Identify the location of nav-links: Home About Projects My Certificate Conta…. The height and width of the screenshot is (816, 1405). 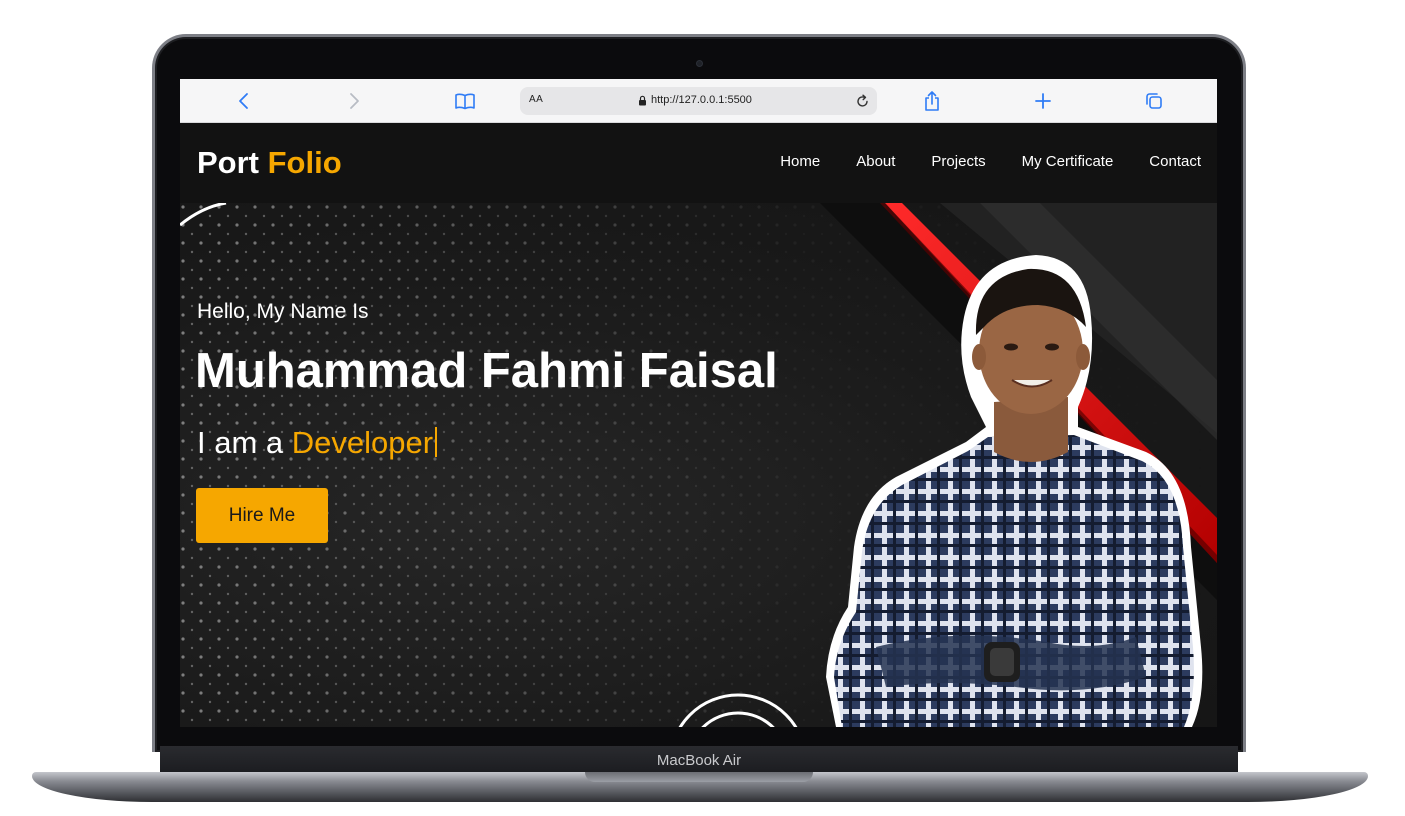
(972, 161).